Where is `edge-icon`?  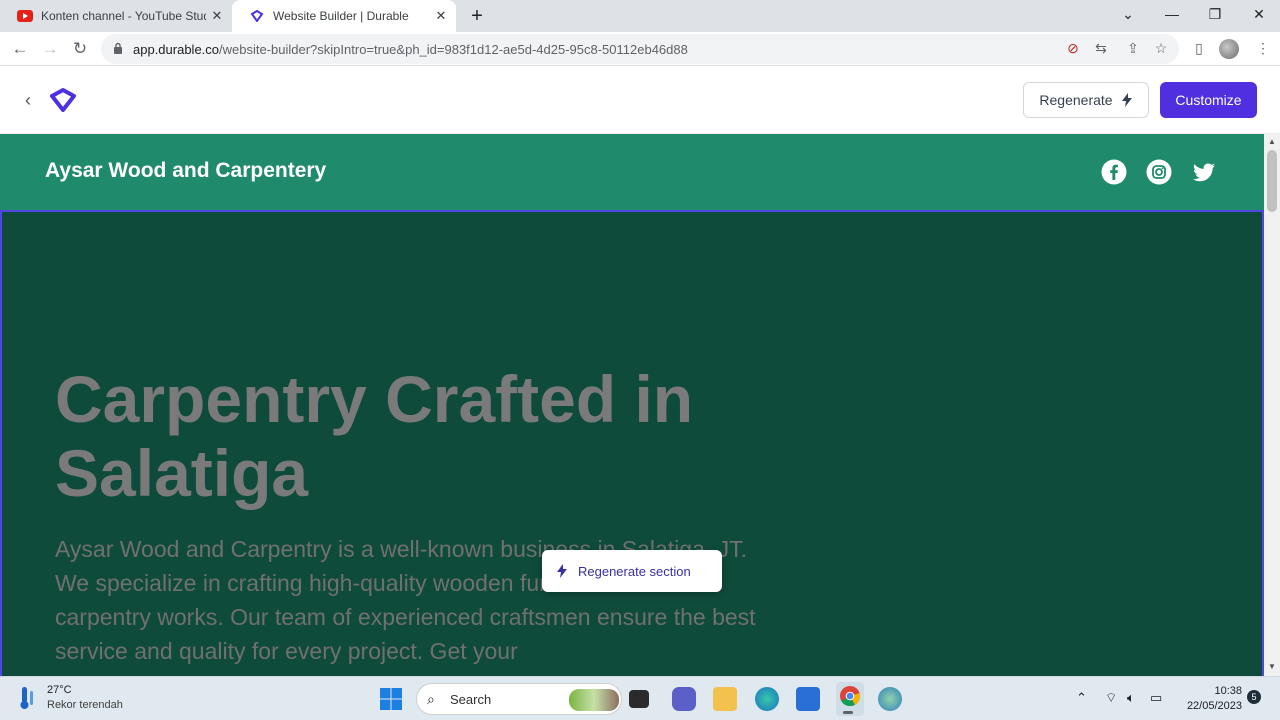 edge-icon is located at coordinates (767, 699).